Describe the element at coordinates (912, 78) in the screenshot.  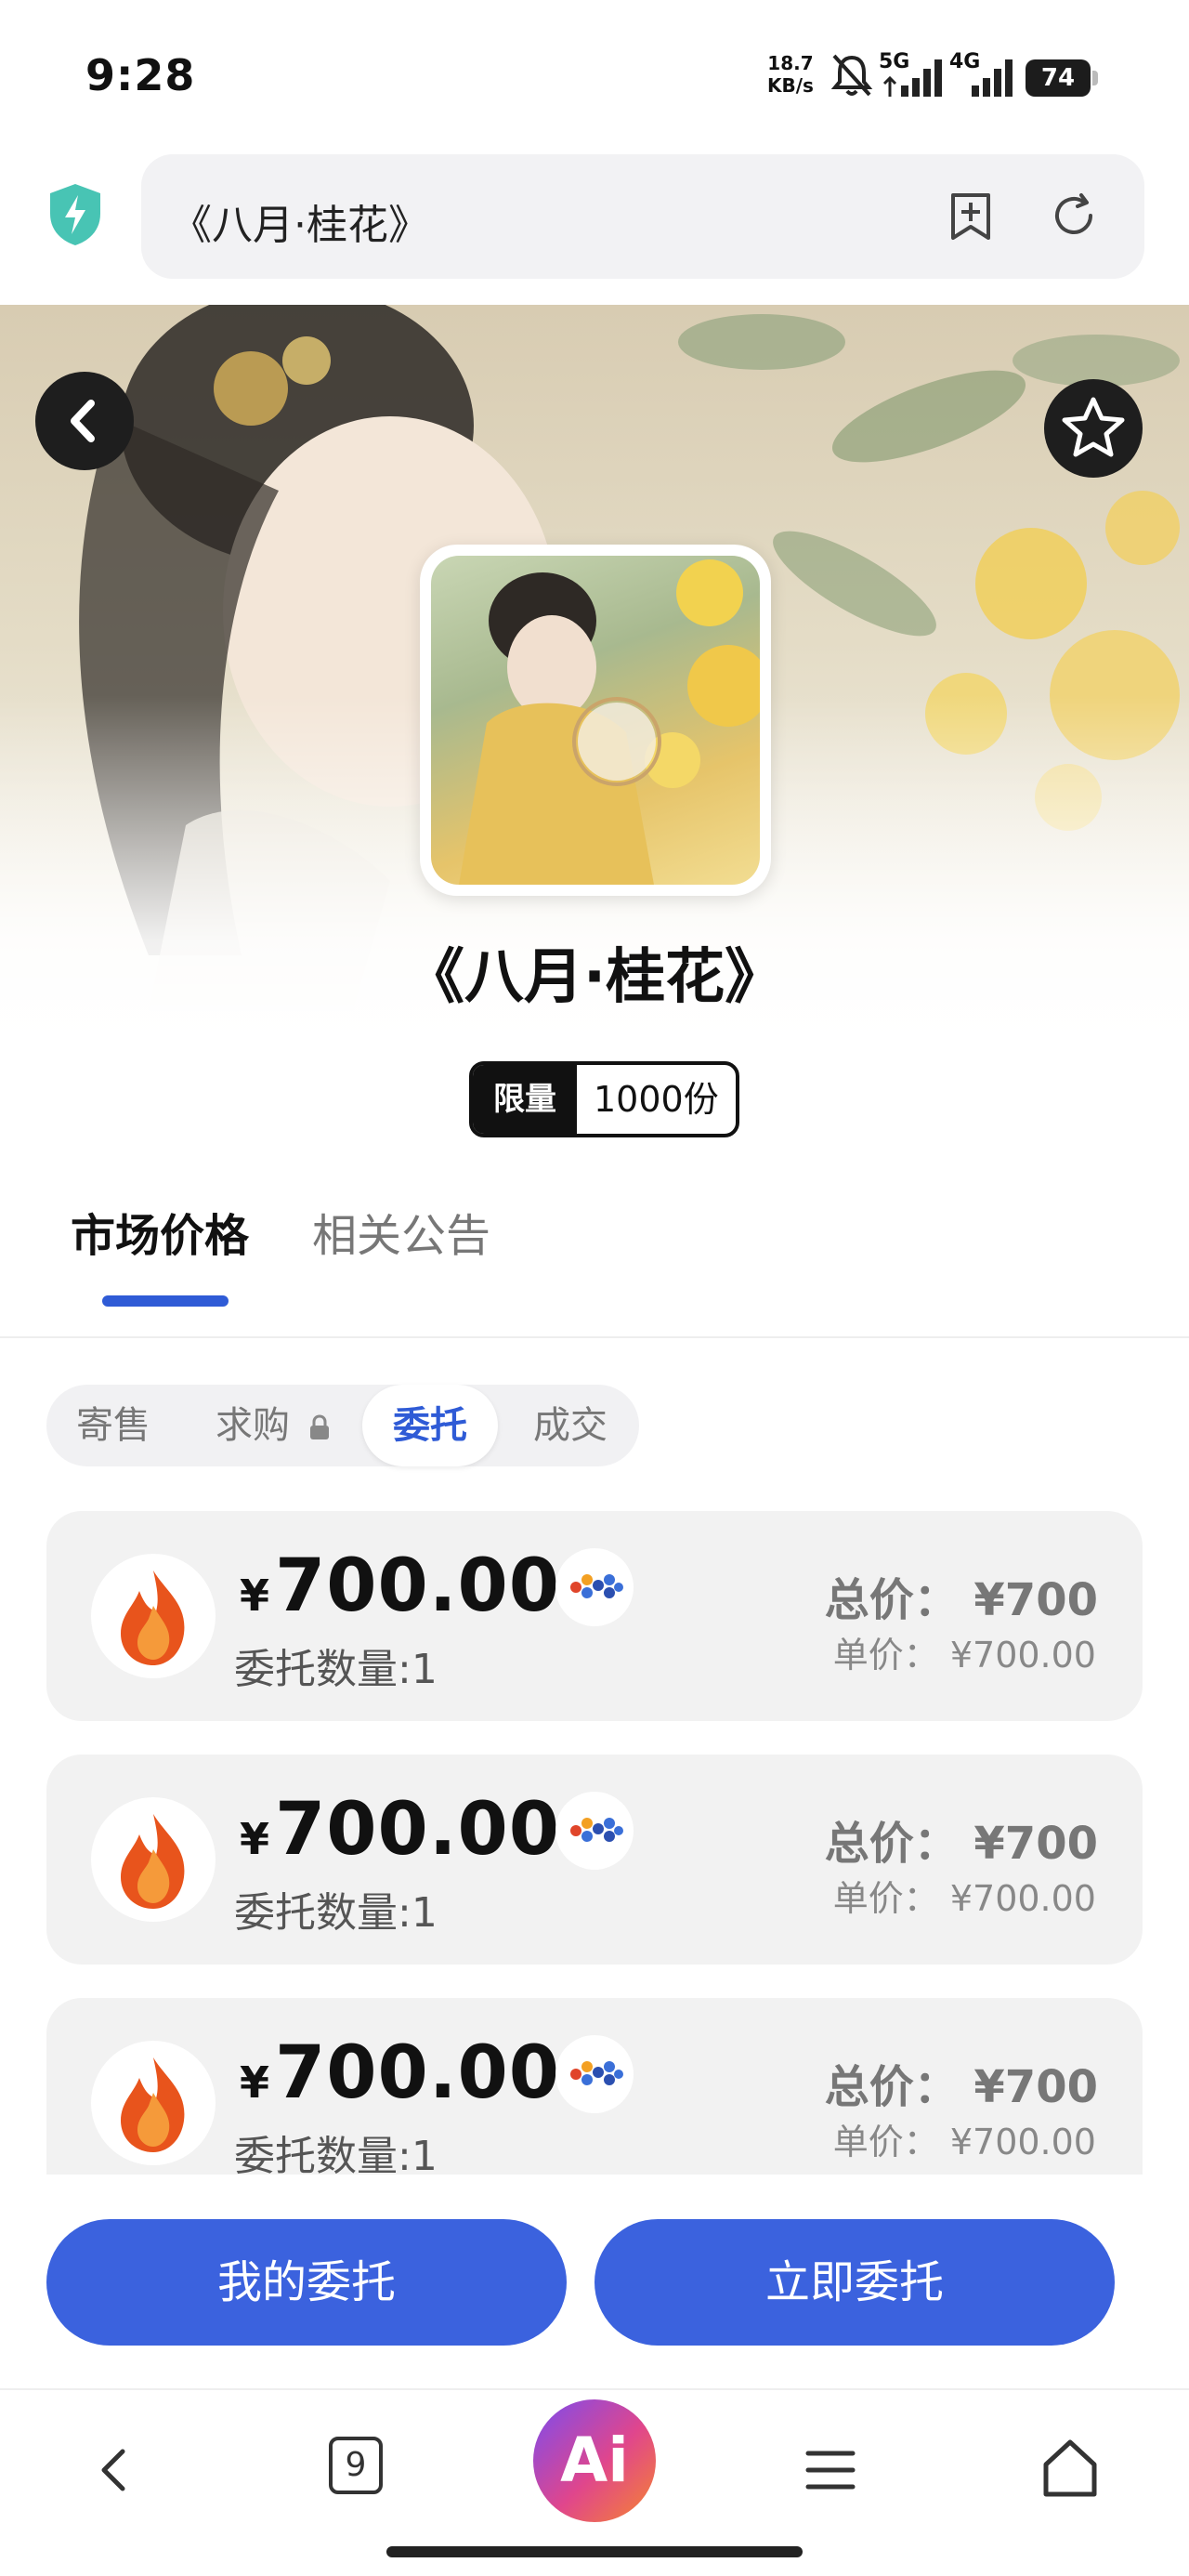
I see `signal-icon` at that location.